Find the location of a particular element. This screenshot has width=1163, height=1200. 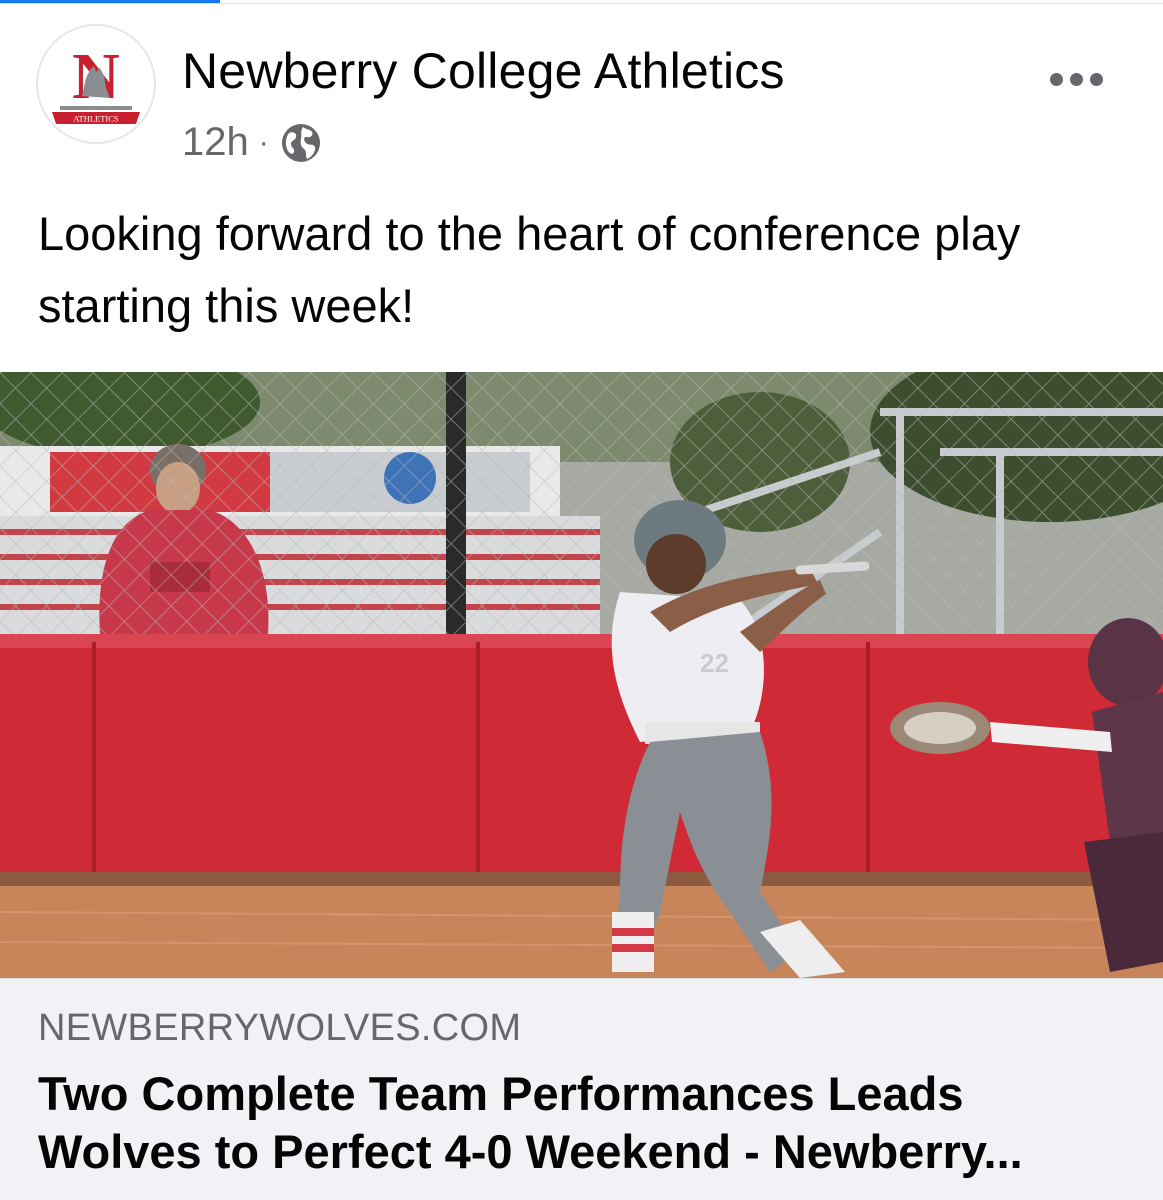

more-options-button is located at coordinates (1076, 79).